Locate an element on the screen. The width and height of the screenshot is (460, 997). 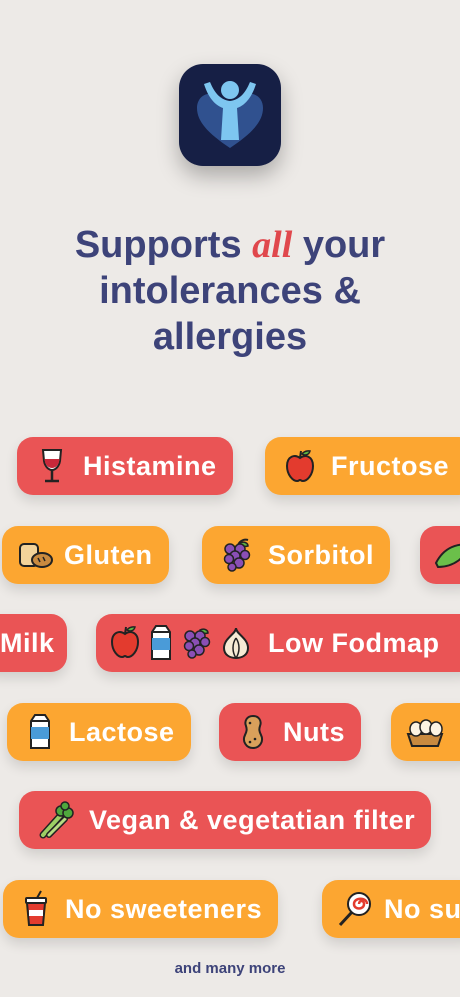
app-icon is located at coordinates (230, 115).